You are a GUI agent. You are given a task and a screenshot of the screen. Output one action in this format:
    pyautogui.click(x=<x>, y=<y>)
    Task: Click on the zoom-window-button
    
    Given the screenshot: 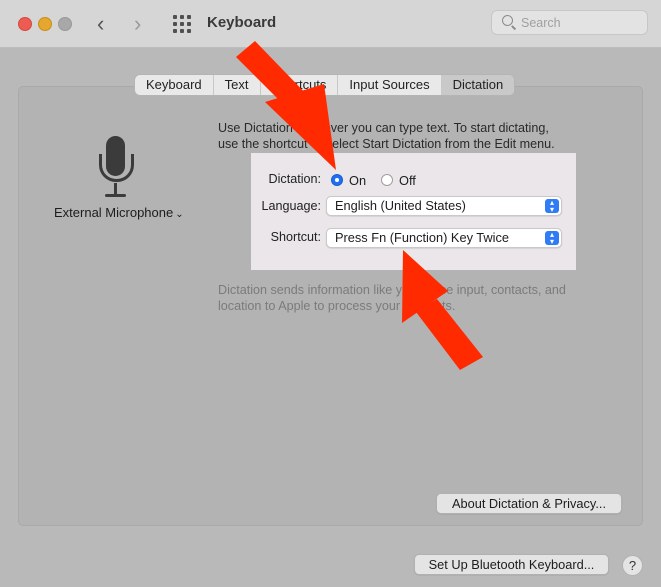 What is the action you would take?
    pyautogui.click(x=65, y=24)
    